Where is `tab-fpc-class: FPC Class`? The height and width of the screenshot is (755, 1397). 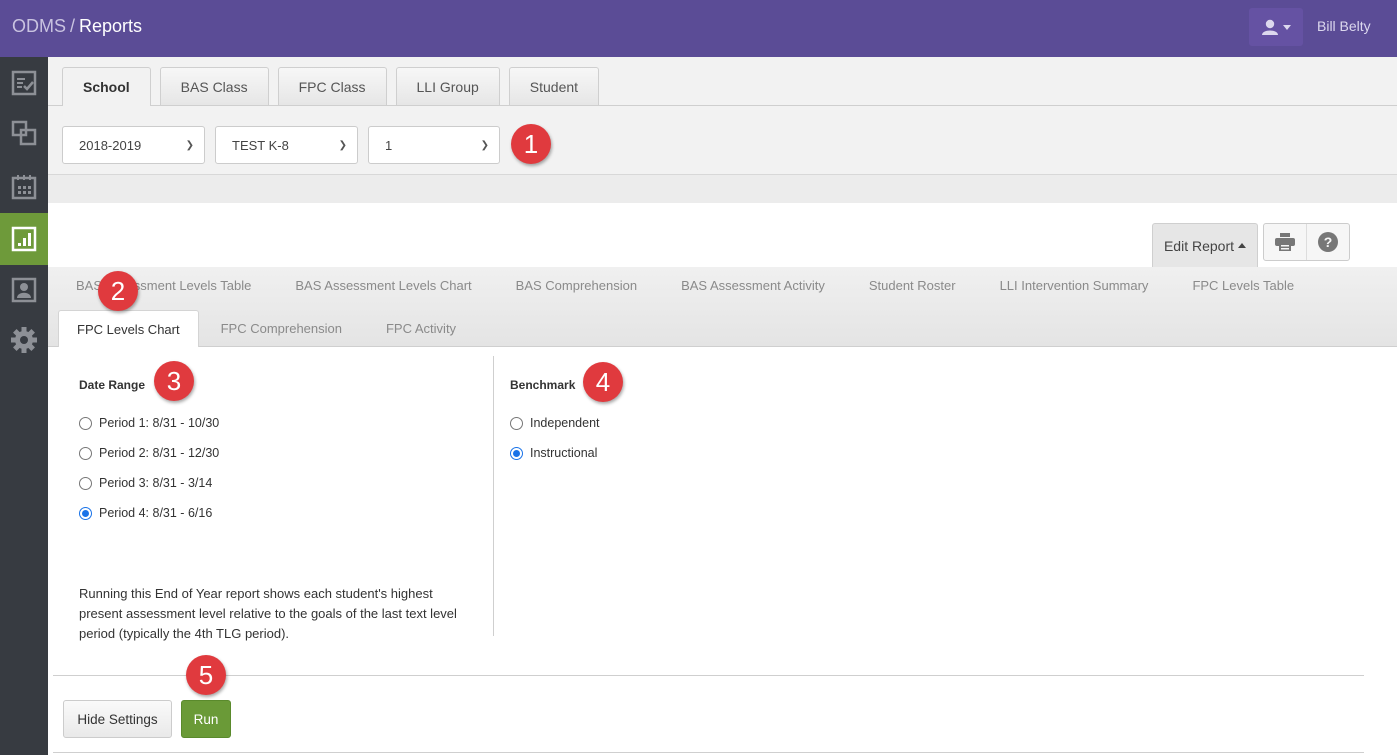
tab-fpc-class: FPC Class is located at coordinates (332, 86).